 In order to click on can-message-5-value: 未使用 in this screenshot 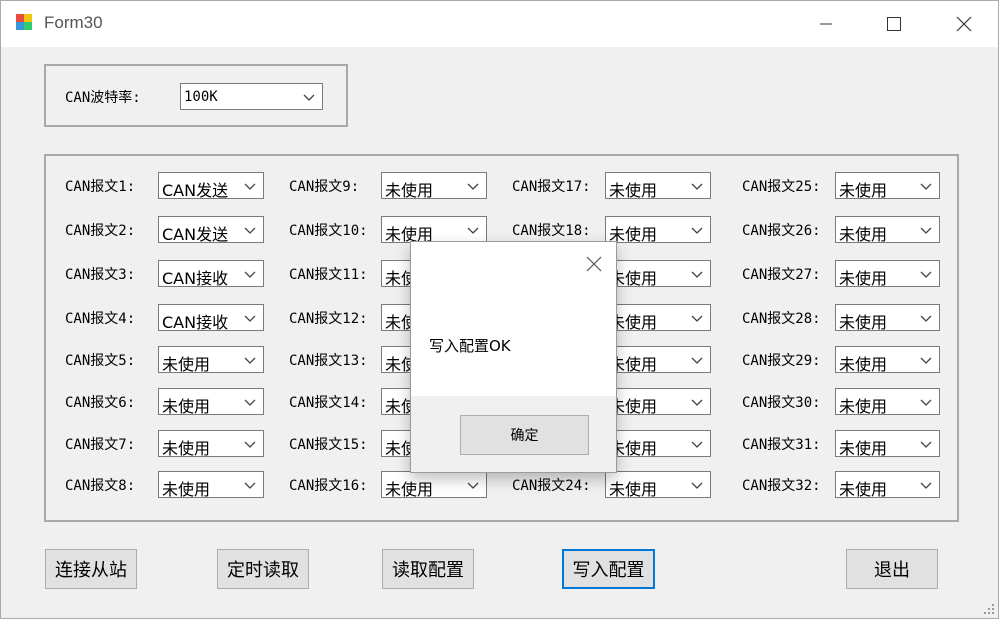, I will do `click(186, 364)`.